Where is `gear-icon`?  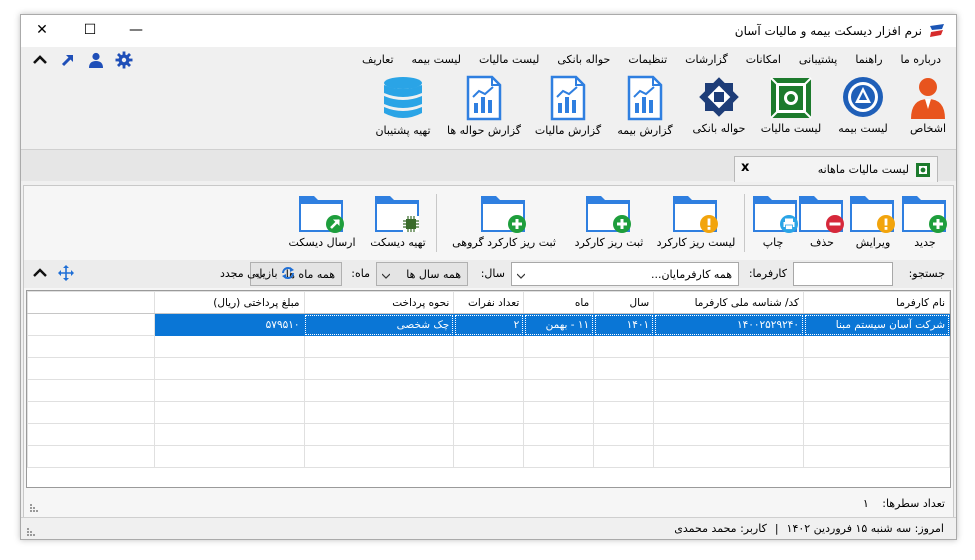
gear-icon is located at coordinates (124, 60).